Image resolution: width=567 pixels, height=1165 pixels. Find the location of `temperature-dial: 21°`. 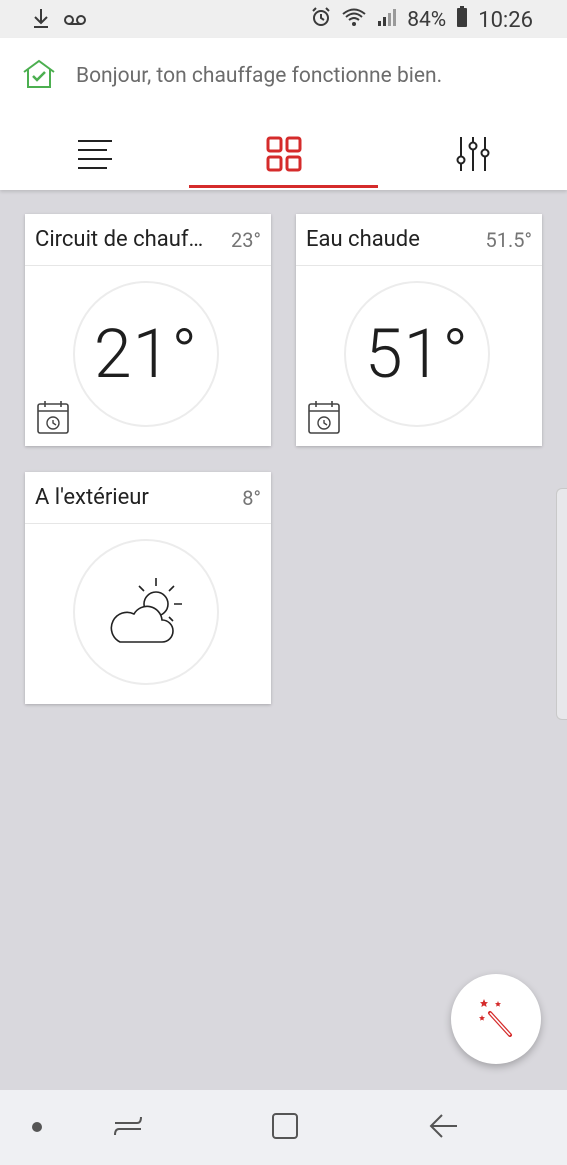

temperature-dial: 21° is located at coordinates (146, 354).